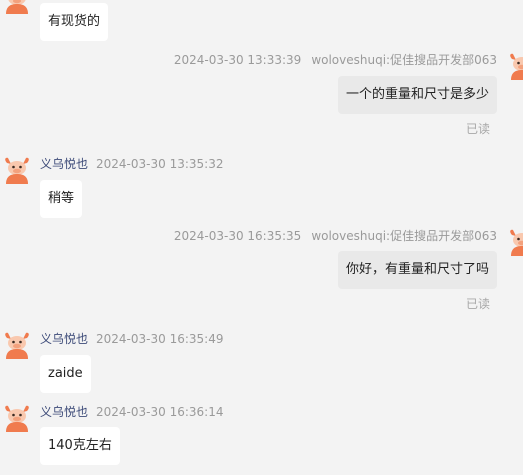  I want to click on message-bubble: 140克左右, so click(80, 446).